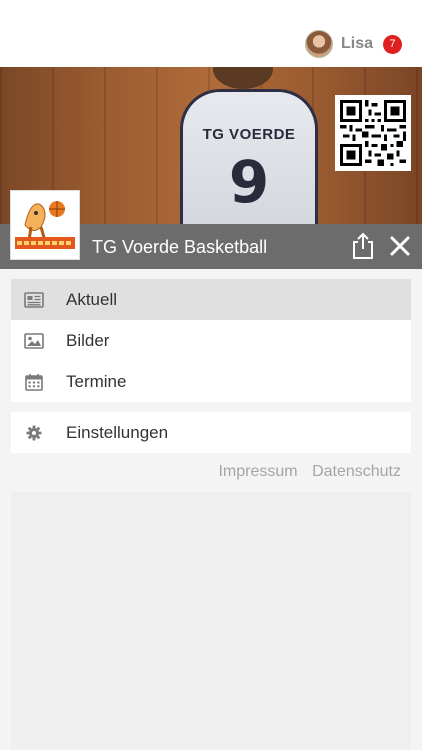  Describe the element at coordinates (257, 471) in the screenshot. I see `impressum-link: Impressum` at that location.